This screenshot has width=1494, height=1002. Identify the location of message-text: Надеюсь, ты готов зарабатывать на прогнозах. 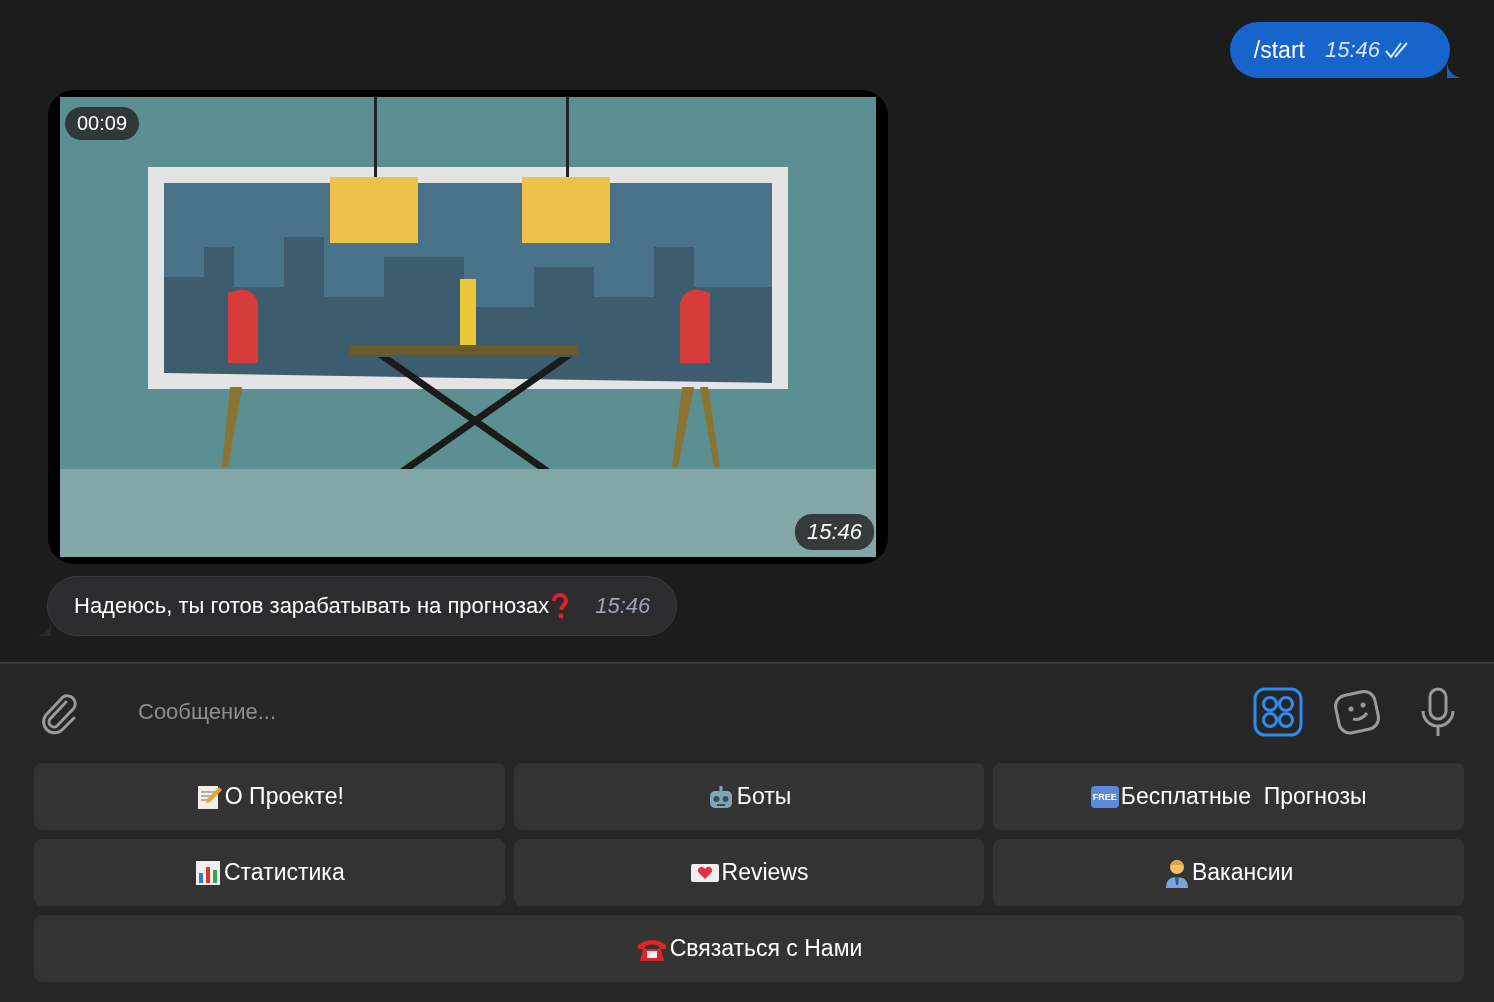
(312, 606).